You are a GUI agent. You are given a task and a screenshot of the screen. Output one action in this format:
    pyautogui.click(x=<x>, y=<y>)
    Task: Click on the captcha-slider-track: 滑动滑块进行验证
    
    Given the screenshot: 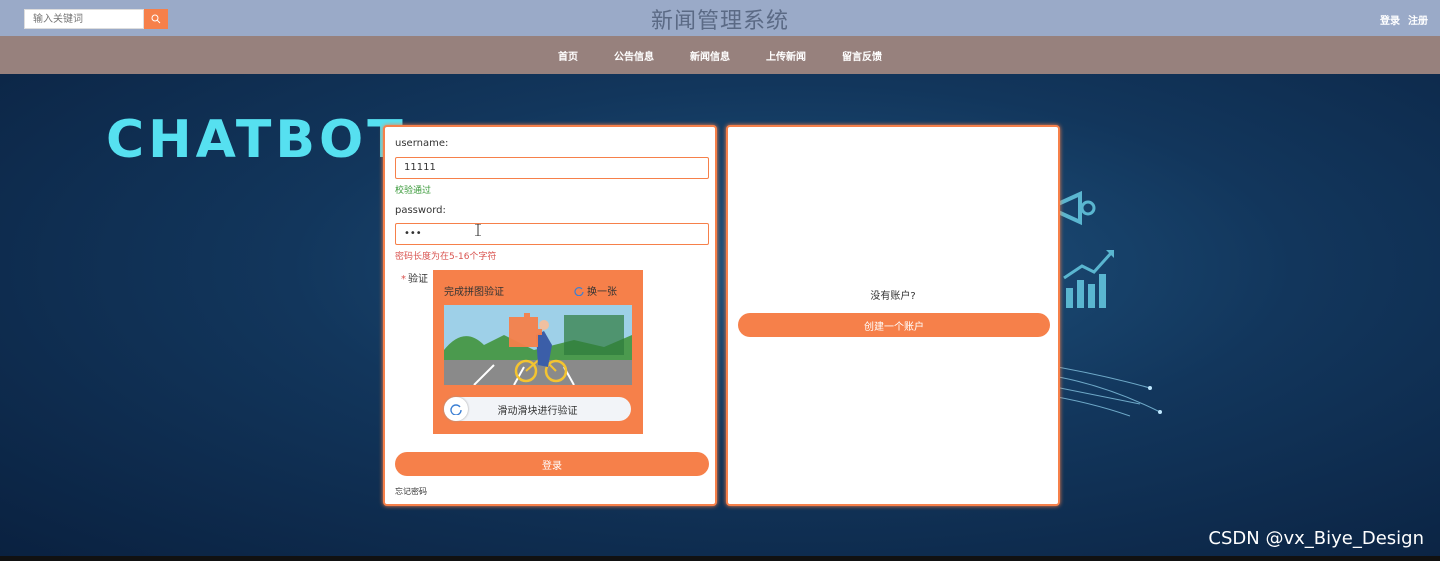 What is the action you would take?
    pyautogui.click(x=537, y=409)
    